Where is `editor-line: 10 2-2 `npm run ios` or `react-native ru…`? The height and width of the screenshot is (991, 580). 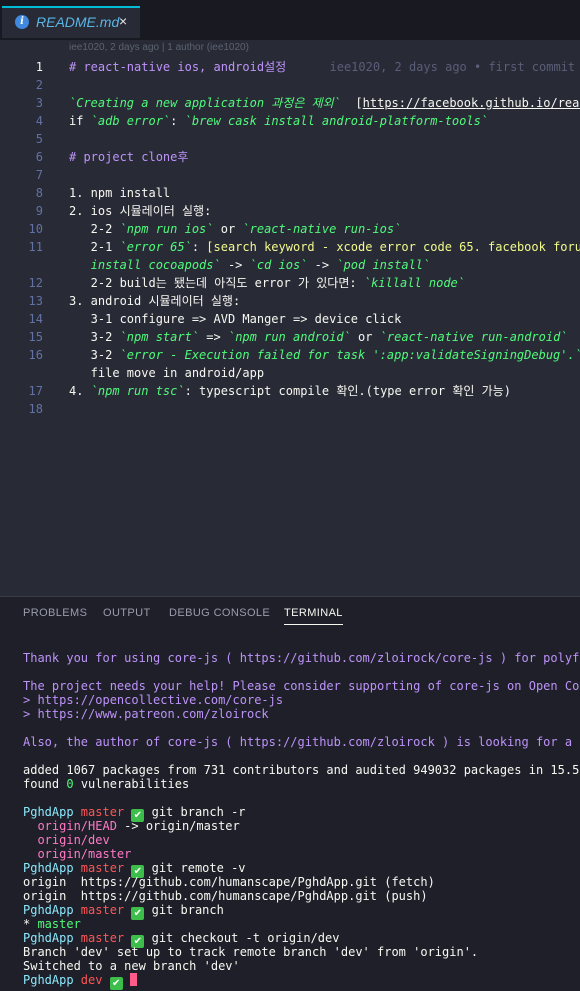
editor-line: 10 2-2 `npm run ios` or `react-native ru… is located at coordinates (290, 229).